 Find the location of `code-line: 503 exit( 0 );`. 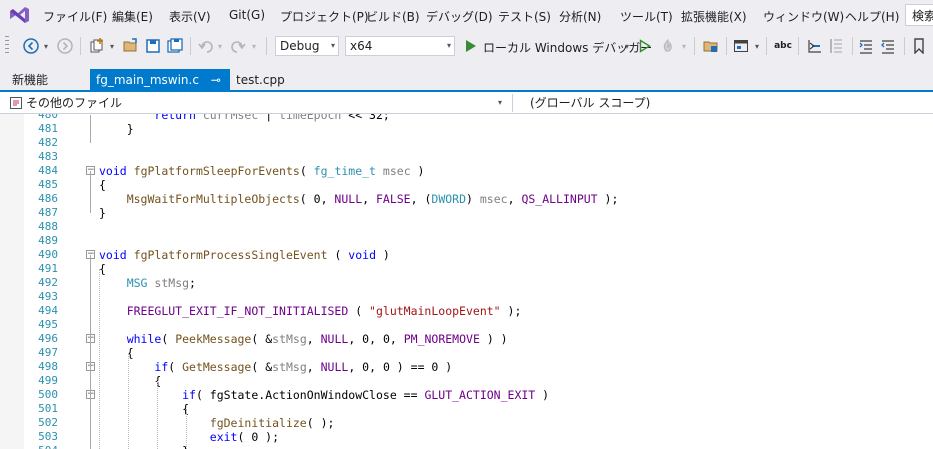

code-line: 503 exit( 0 ); is located at coordinates (466, 437).